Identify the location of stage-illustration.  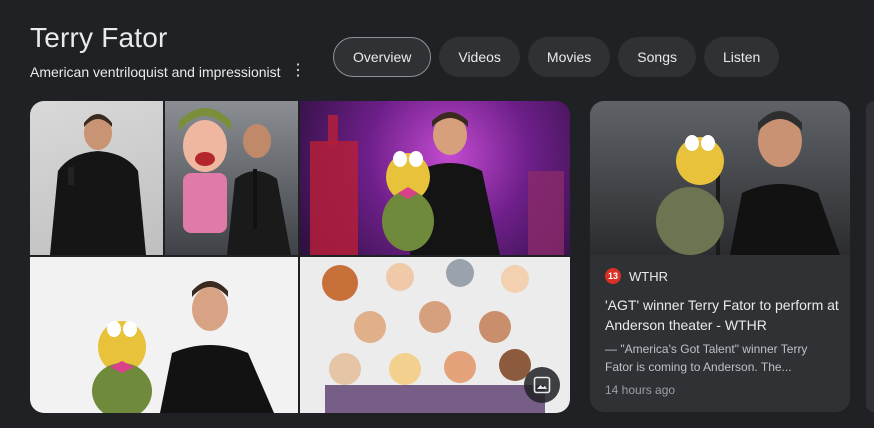
(437, 183).